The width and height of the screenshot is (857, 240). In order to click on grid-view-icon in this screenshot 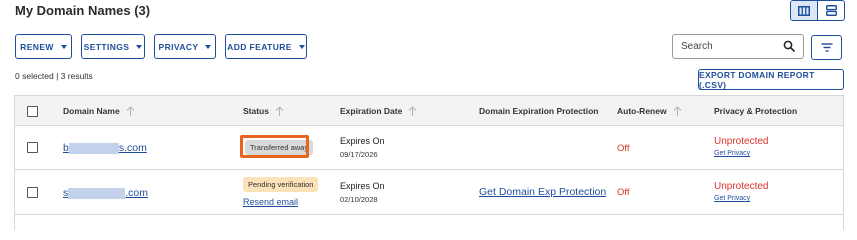, I will do `click(804, 10)`.